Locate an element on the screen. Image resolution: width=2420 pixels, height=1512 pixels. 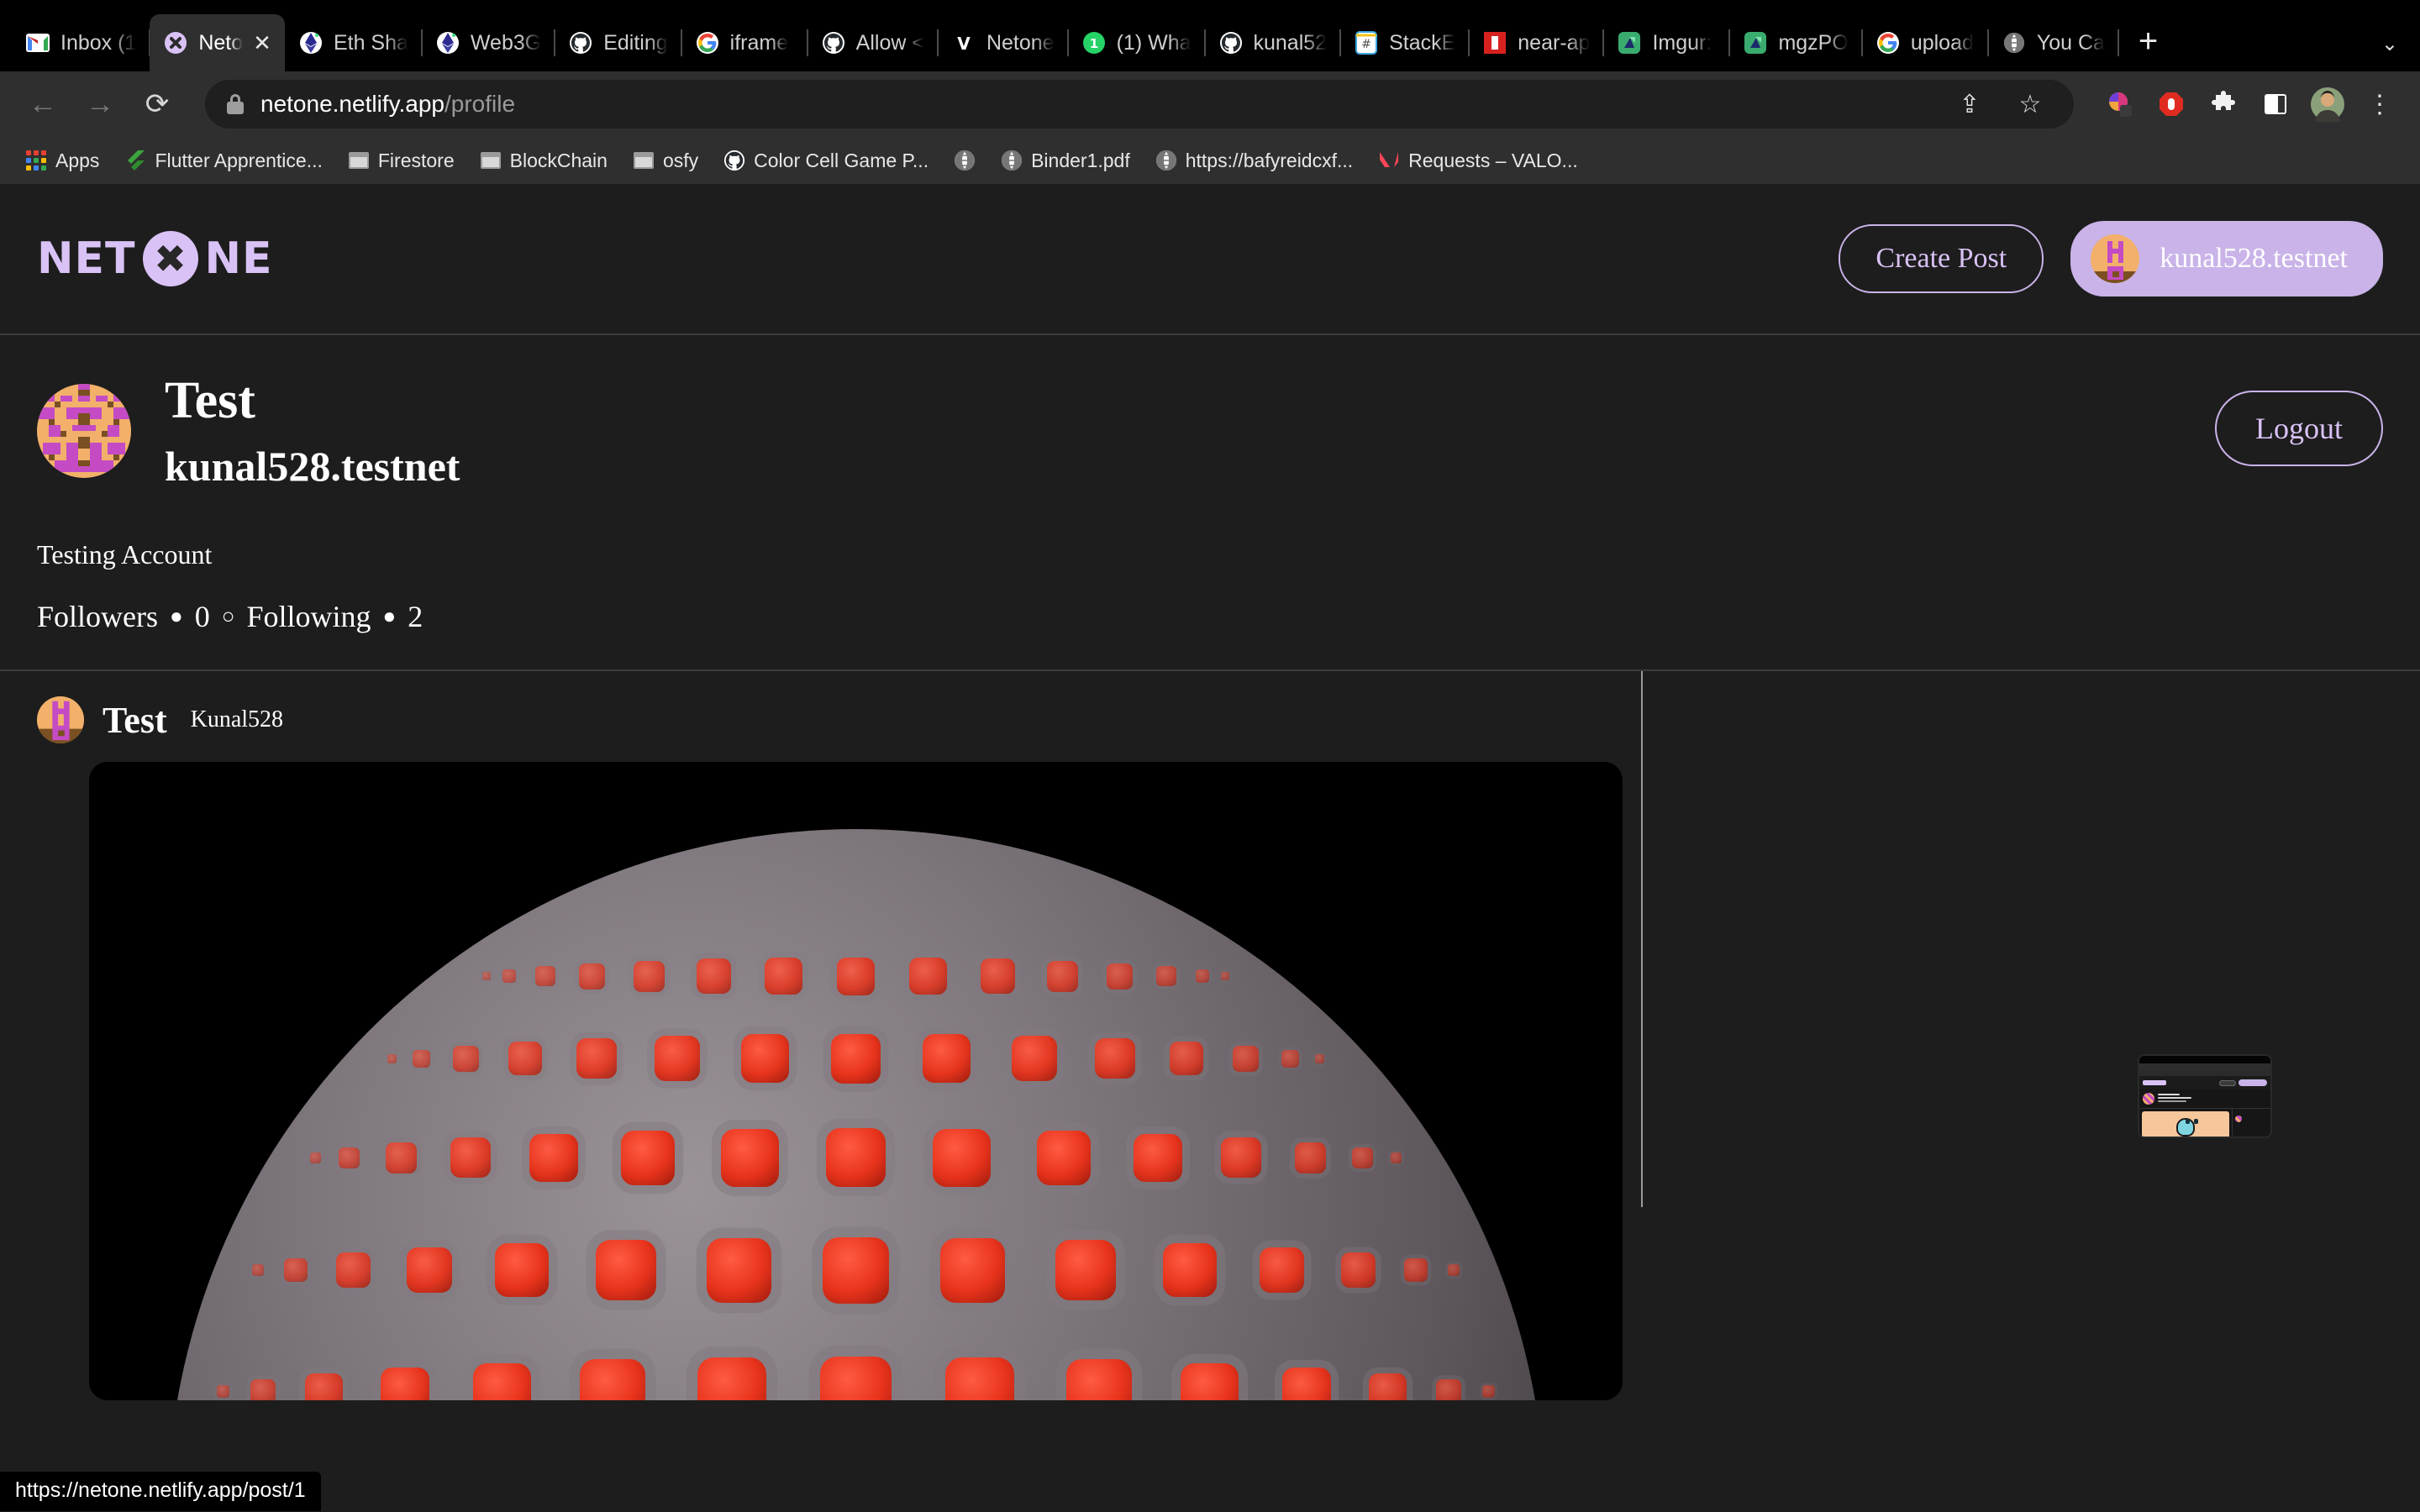
thumb-profile is located at coordinates (2205, 1098).